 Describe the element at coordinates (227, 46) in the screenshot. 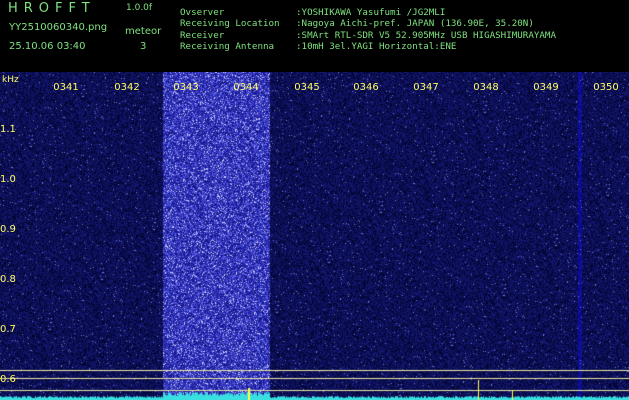

I see `info-key: Receiving Antenna` at that location.